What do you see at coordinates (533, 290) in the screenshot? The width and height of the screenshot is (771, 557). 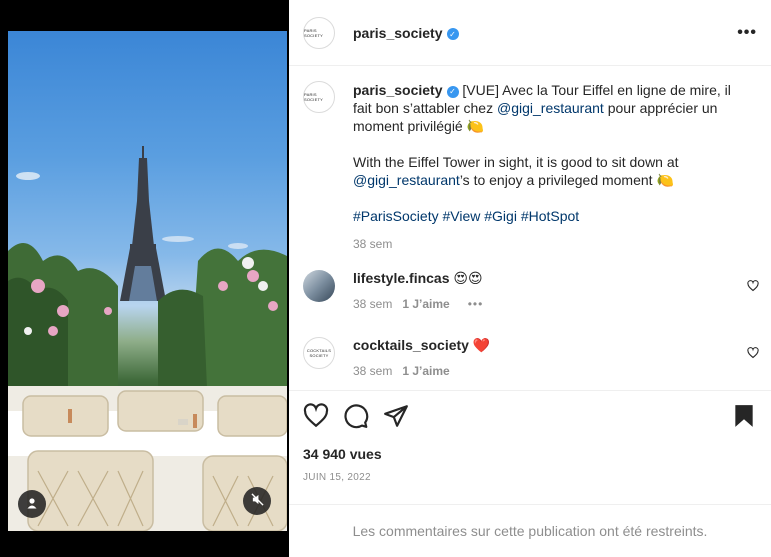 I see `comment-item: lifestyle.fincas 😍😍 38 sem 1 J’aime •••` at bounding box center [533, 290].